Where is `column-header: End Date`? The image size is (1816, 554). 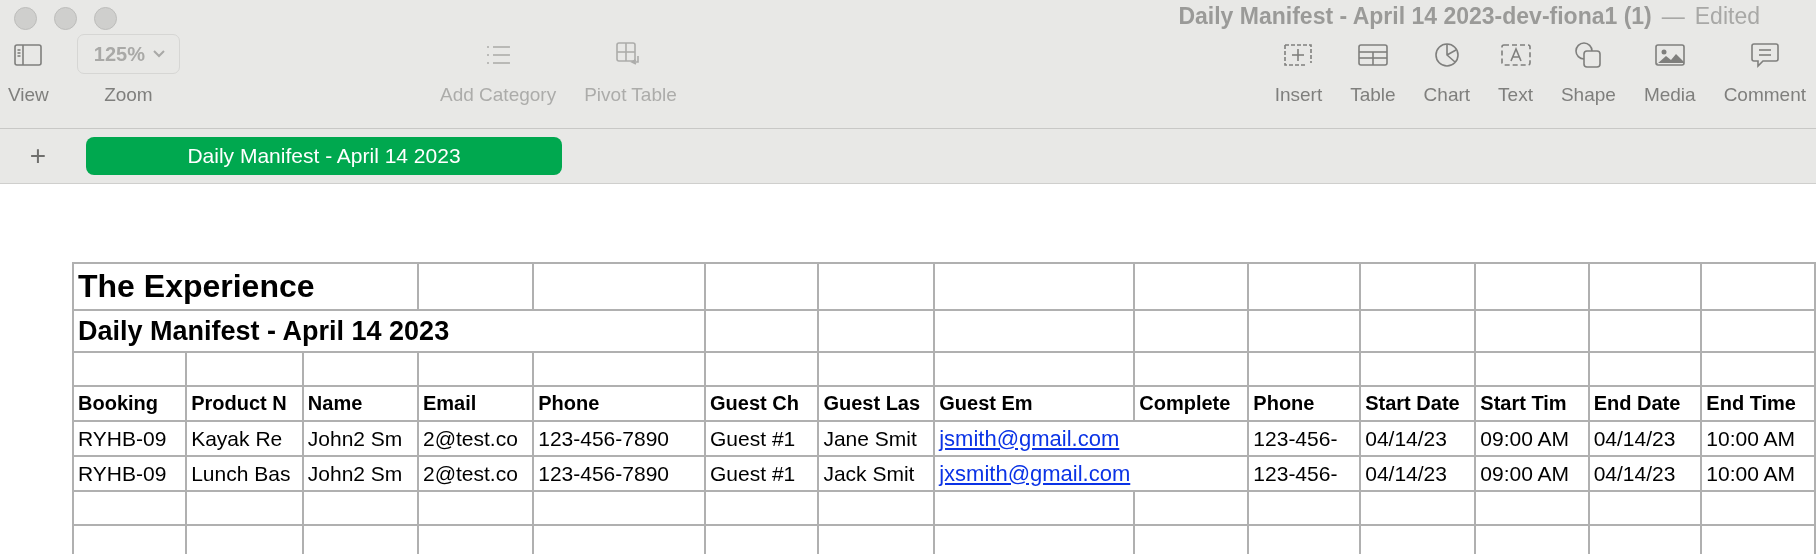 column-header: End Date is located at coordinates (1645, 403).